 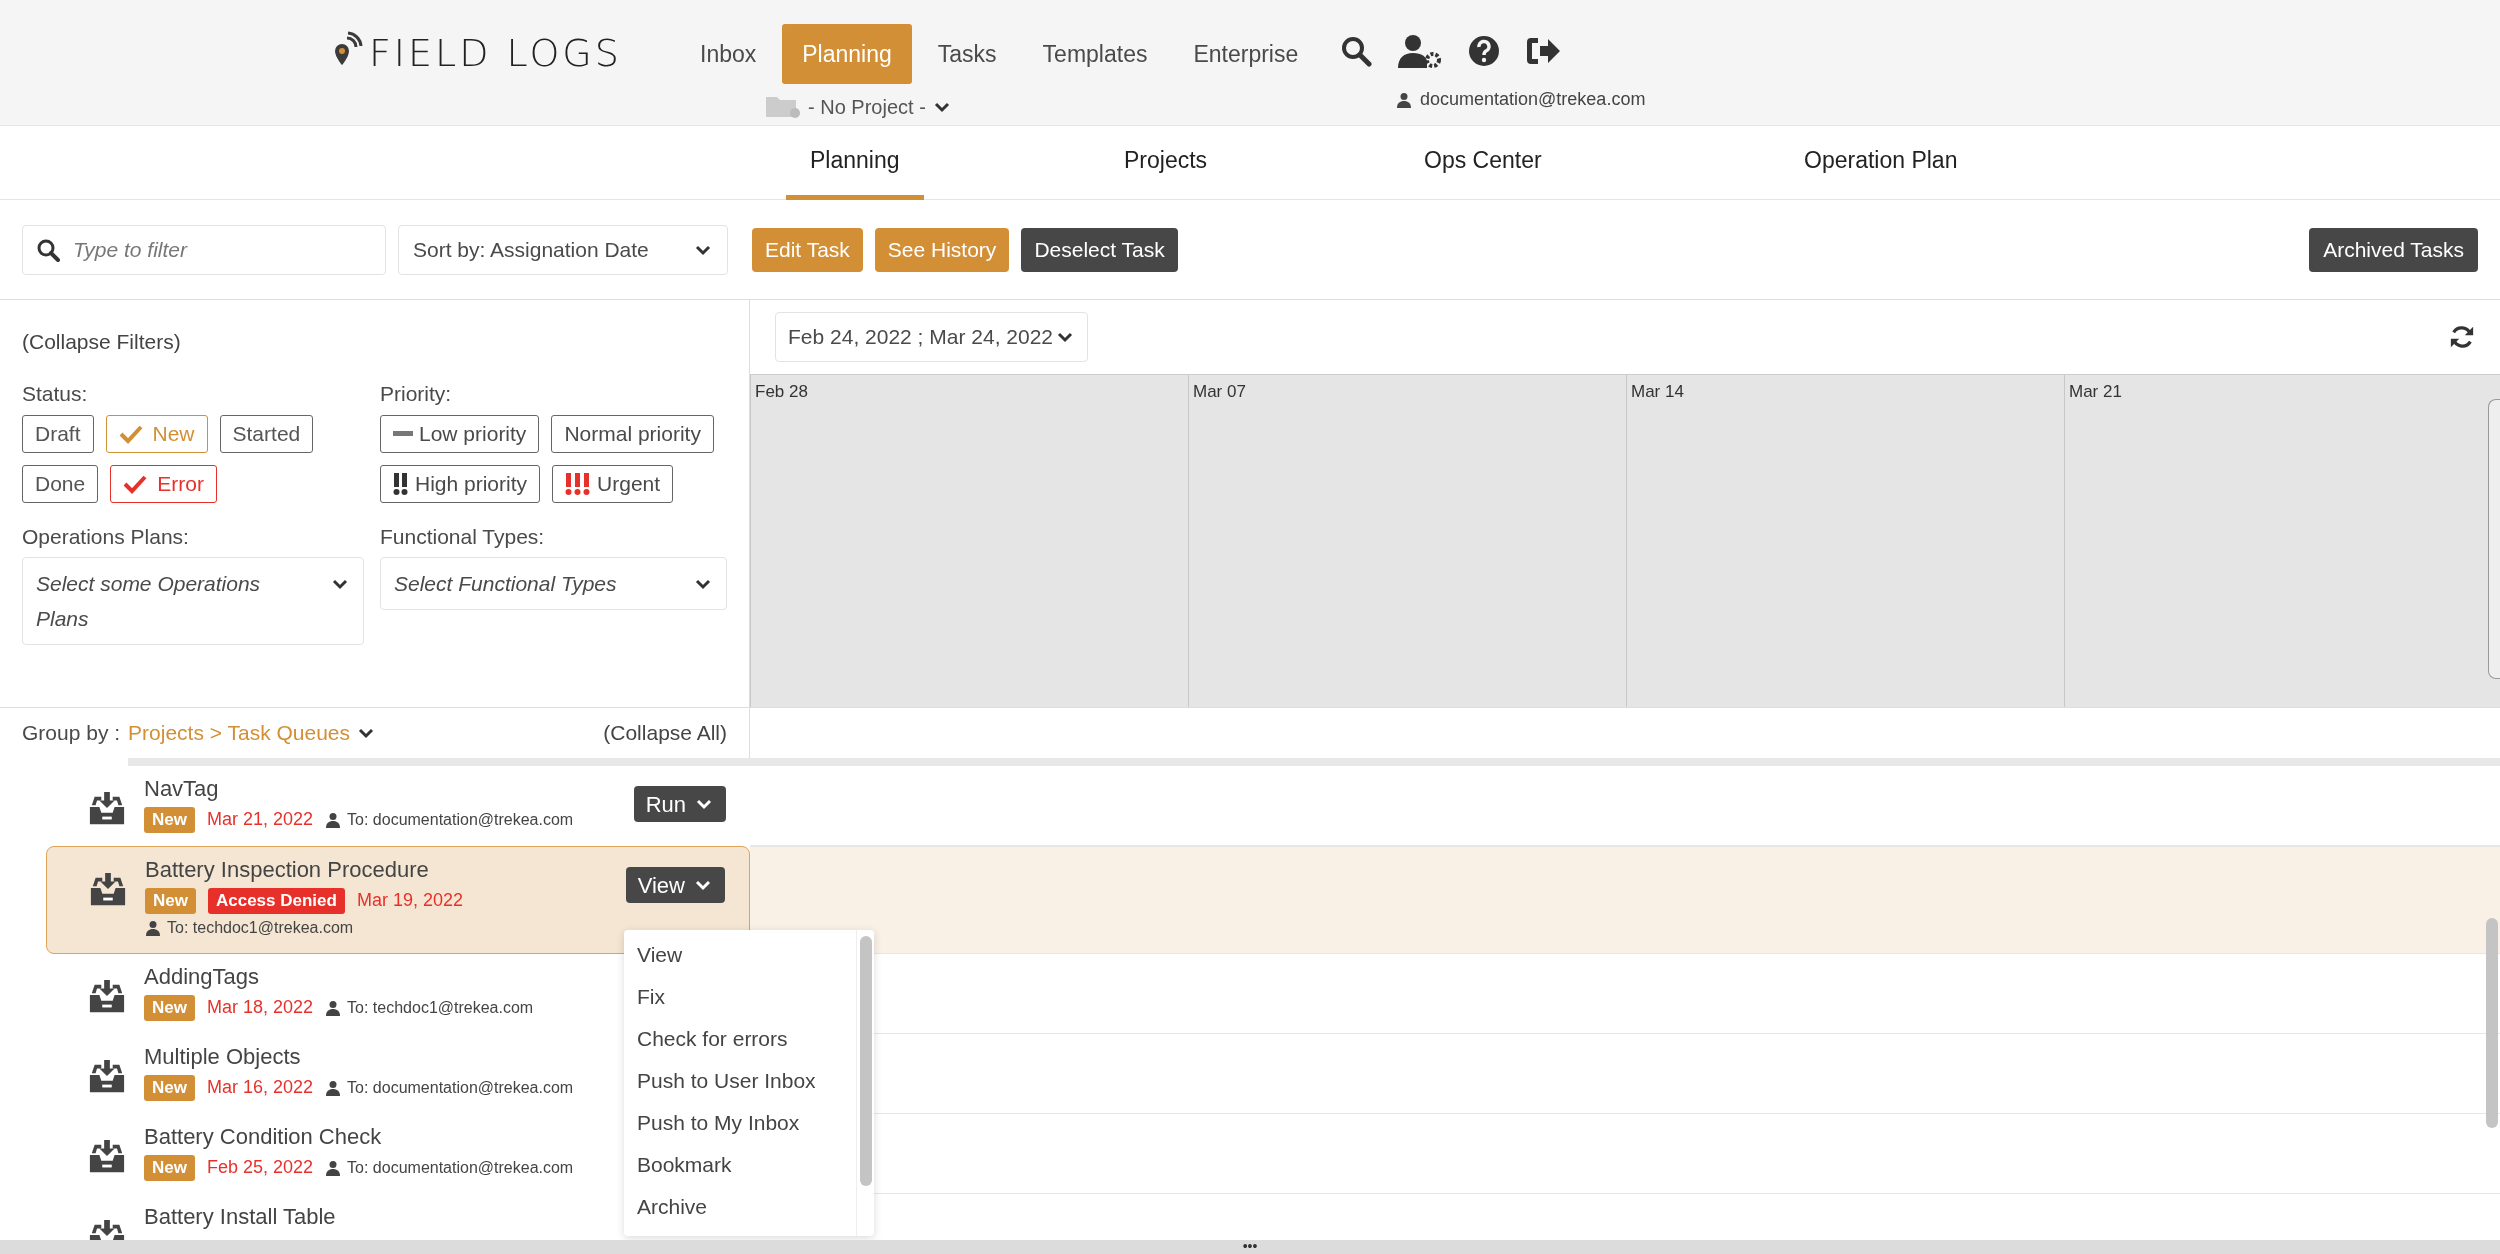 What do you see at coordinates (106, 537) in the screenshot?
I see `dropdown-label: Operations Plans:` at bounding box center [106, 537].